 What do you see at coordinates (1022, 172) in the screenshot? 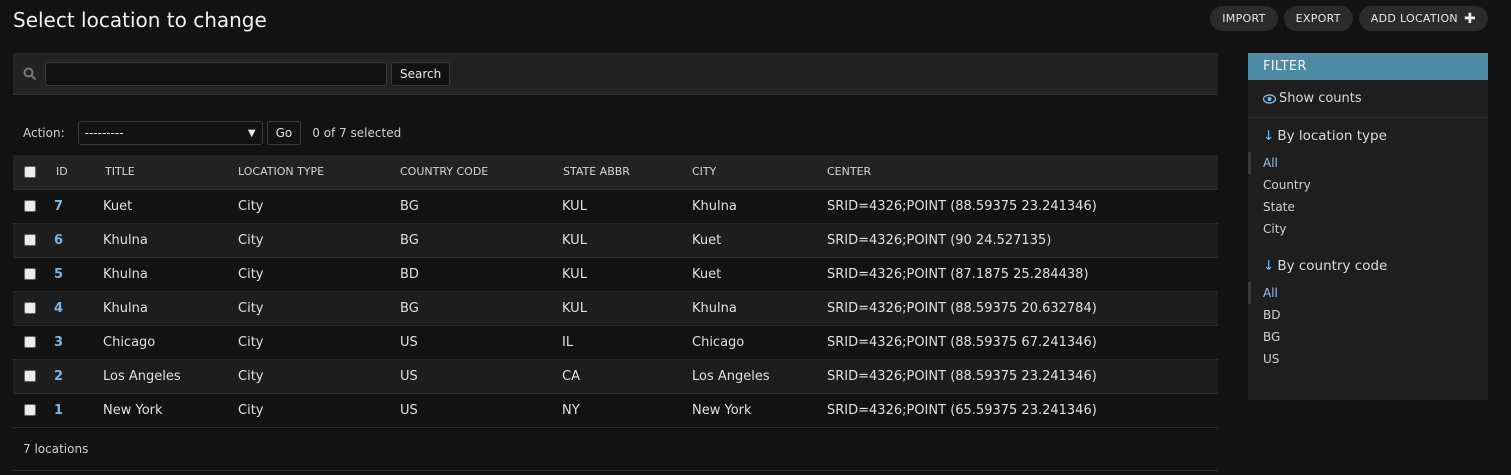
I see `column-header-center: CENTER` at bounding box center [1022, 172].